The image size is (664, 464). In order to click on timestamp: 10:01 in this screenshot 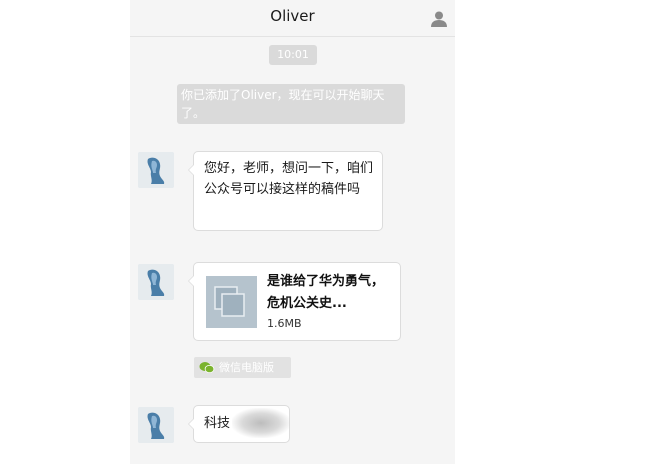, I will do `click(293, 55)`.